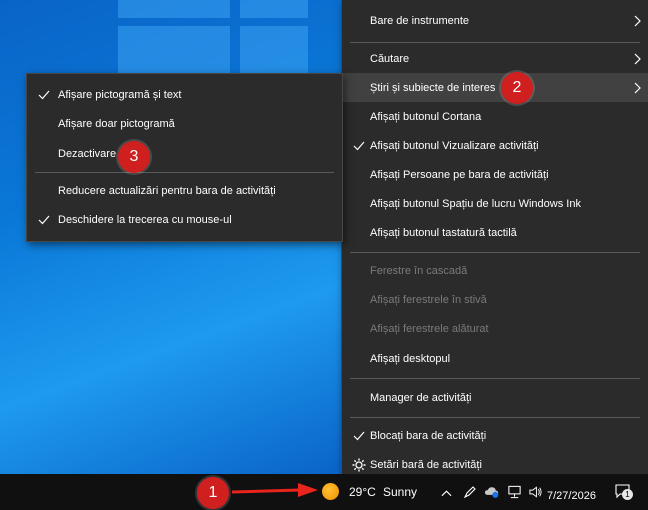 The image size is (648, 510). I want to click on menu-item-label: Afișați ferestrele în stivă, so click(428, 299).